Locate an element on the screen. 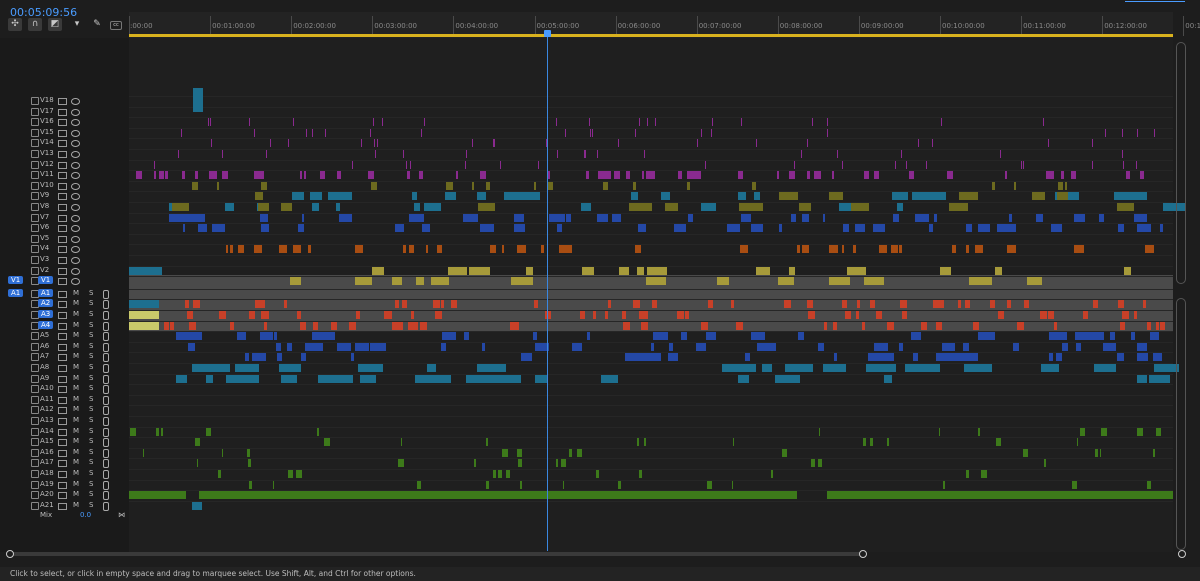 The height and width of the screenshot is (581, 1200). mix-expand-icon: ⋈ is located at coordinates (121, 515).